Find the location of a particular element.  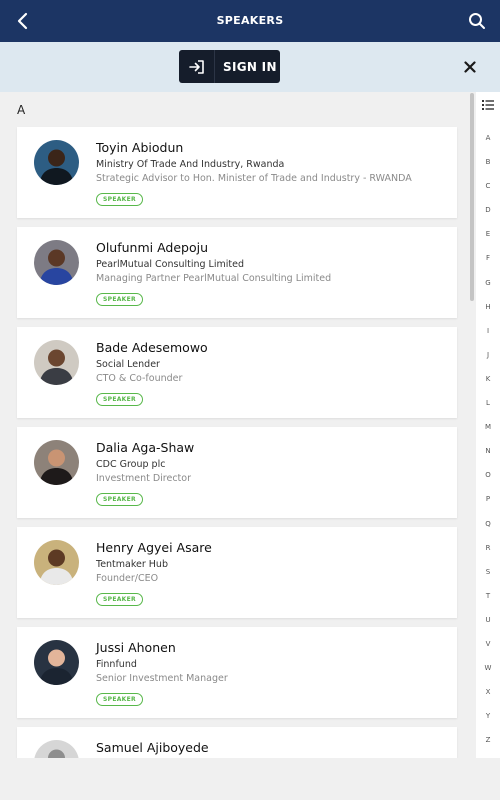

top-bar: SPEAKERS is located at coordinates (250, 21).